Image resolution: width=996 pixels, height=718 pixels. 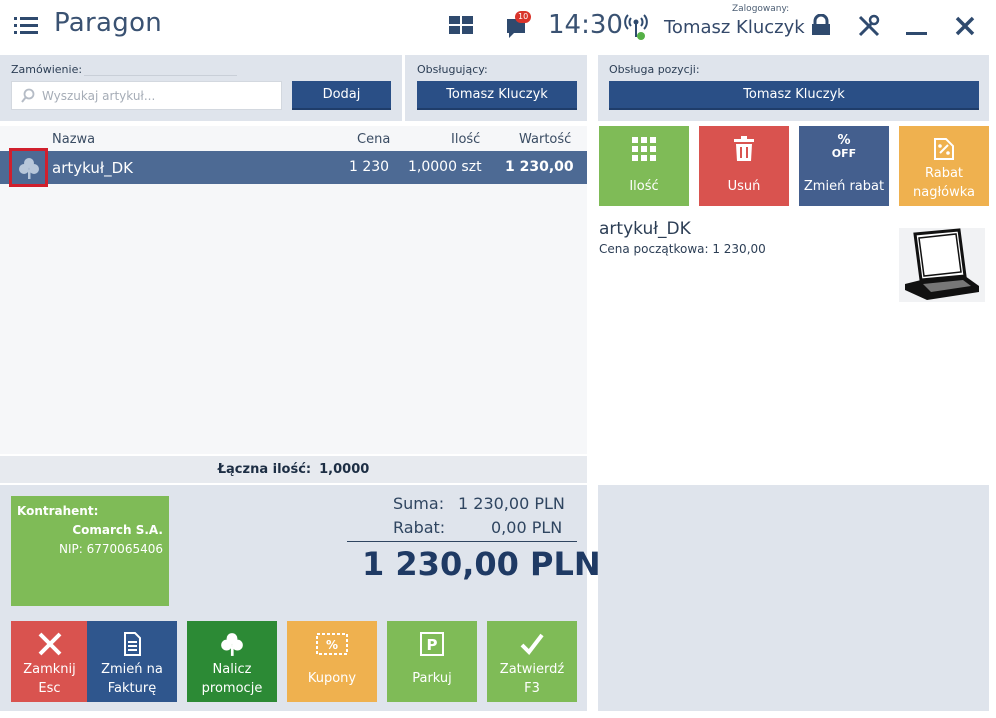 What do you see at coordinates (111, 549) in the screenshot?
I see `contractor-nip: NIP: 6770065406` at bounding box center [111, 549].